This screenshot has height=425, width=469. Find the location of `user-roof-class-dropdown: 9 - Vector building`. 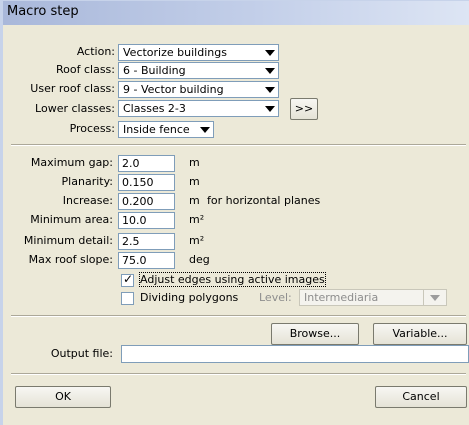

user-roof-class-dropdown: 9 - Vector building is located at coordinates (198, 89).